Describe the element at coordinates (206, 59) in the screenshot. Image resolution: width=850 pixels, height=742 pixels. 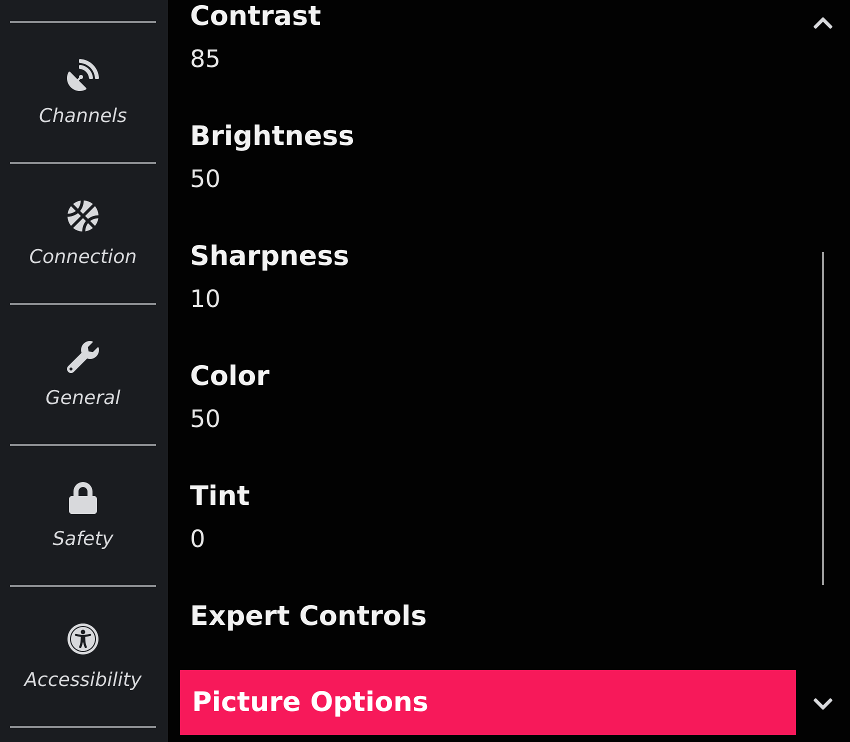
I see `setting-value: 85` at that location.